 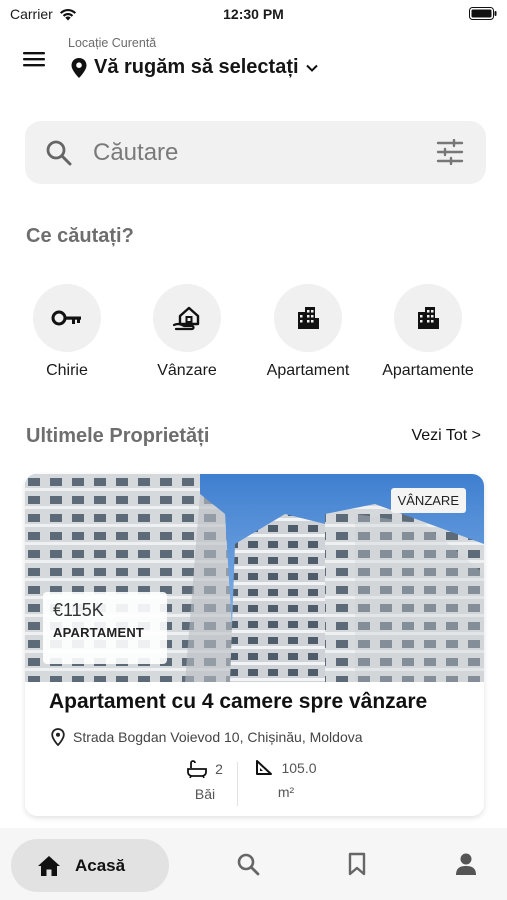 I want to click on category-apartments: Apartamente, so click(x=428, y=332).